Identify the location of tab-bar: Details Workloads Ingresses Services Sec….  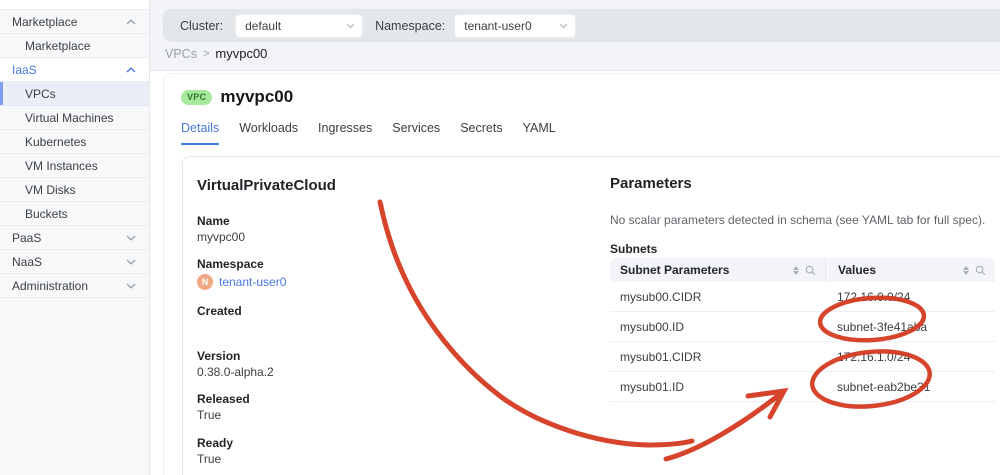
(368, 133).